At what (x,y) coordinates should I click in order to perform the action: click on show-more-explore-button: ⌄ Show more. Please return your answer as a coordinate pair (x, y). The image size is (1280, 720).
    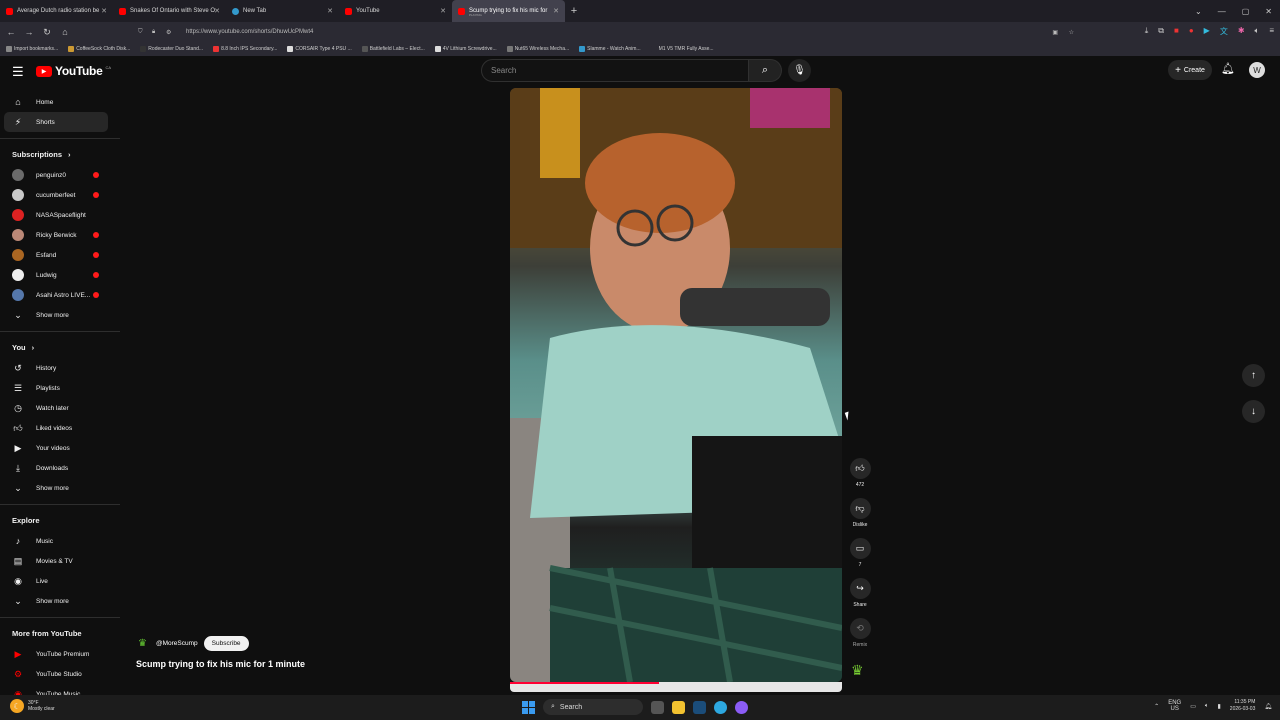
    Looking at the image, I should click on (60, 601).